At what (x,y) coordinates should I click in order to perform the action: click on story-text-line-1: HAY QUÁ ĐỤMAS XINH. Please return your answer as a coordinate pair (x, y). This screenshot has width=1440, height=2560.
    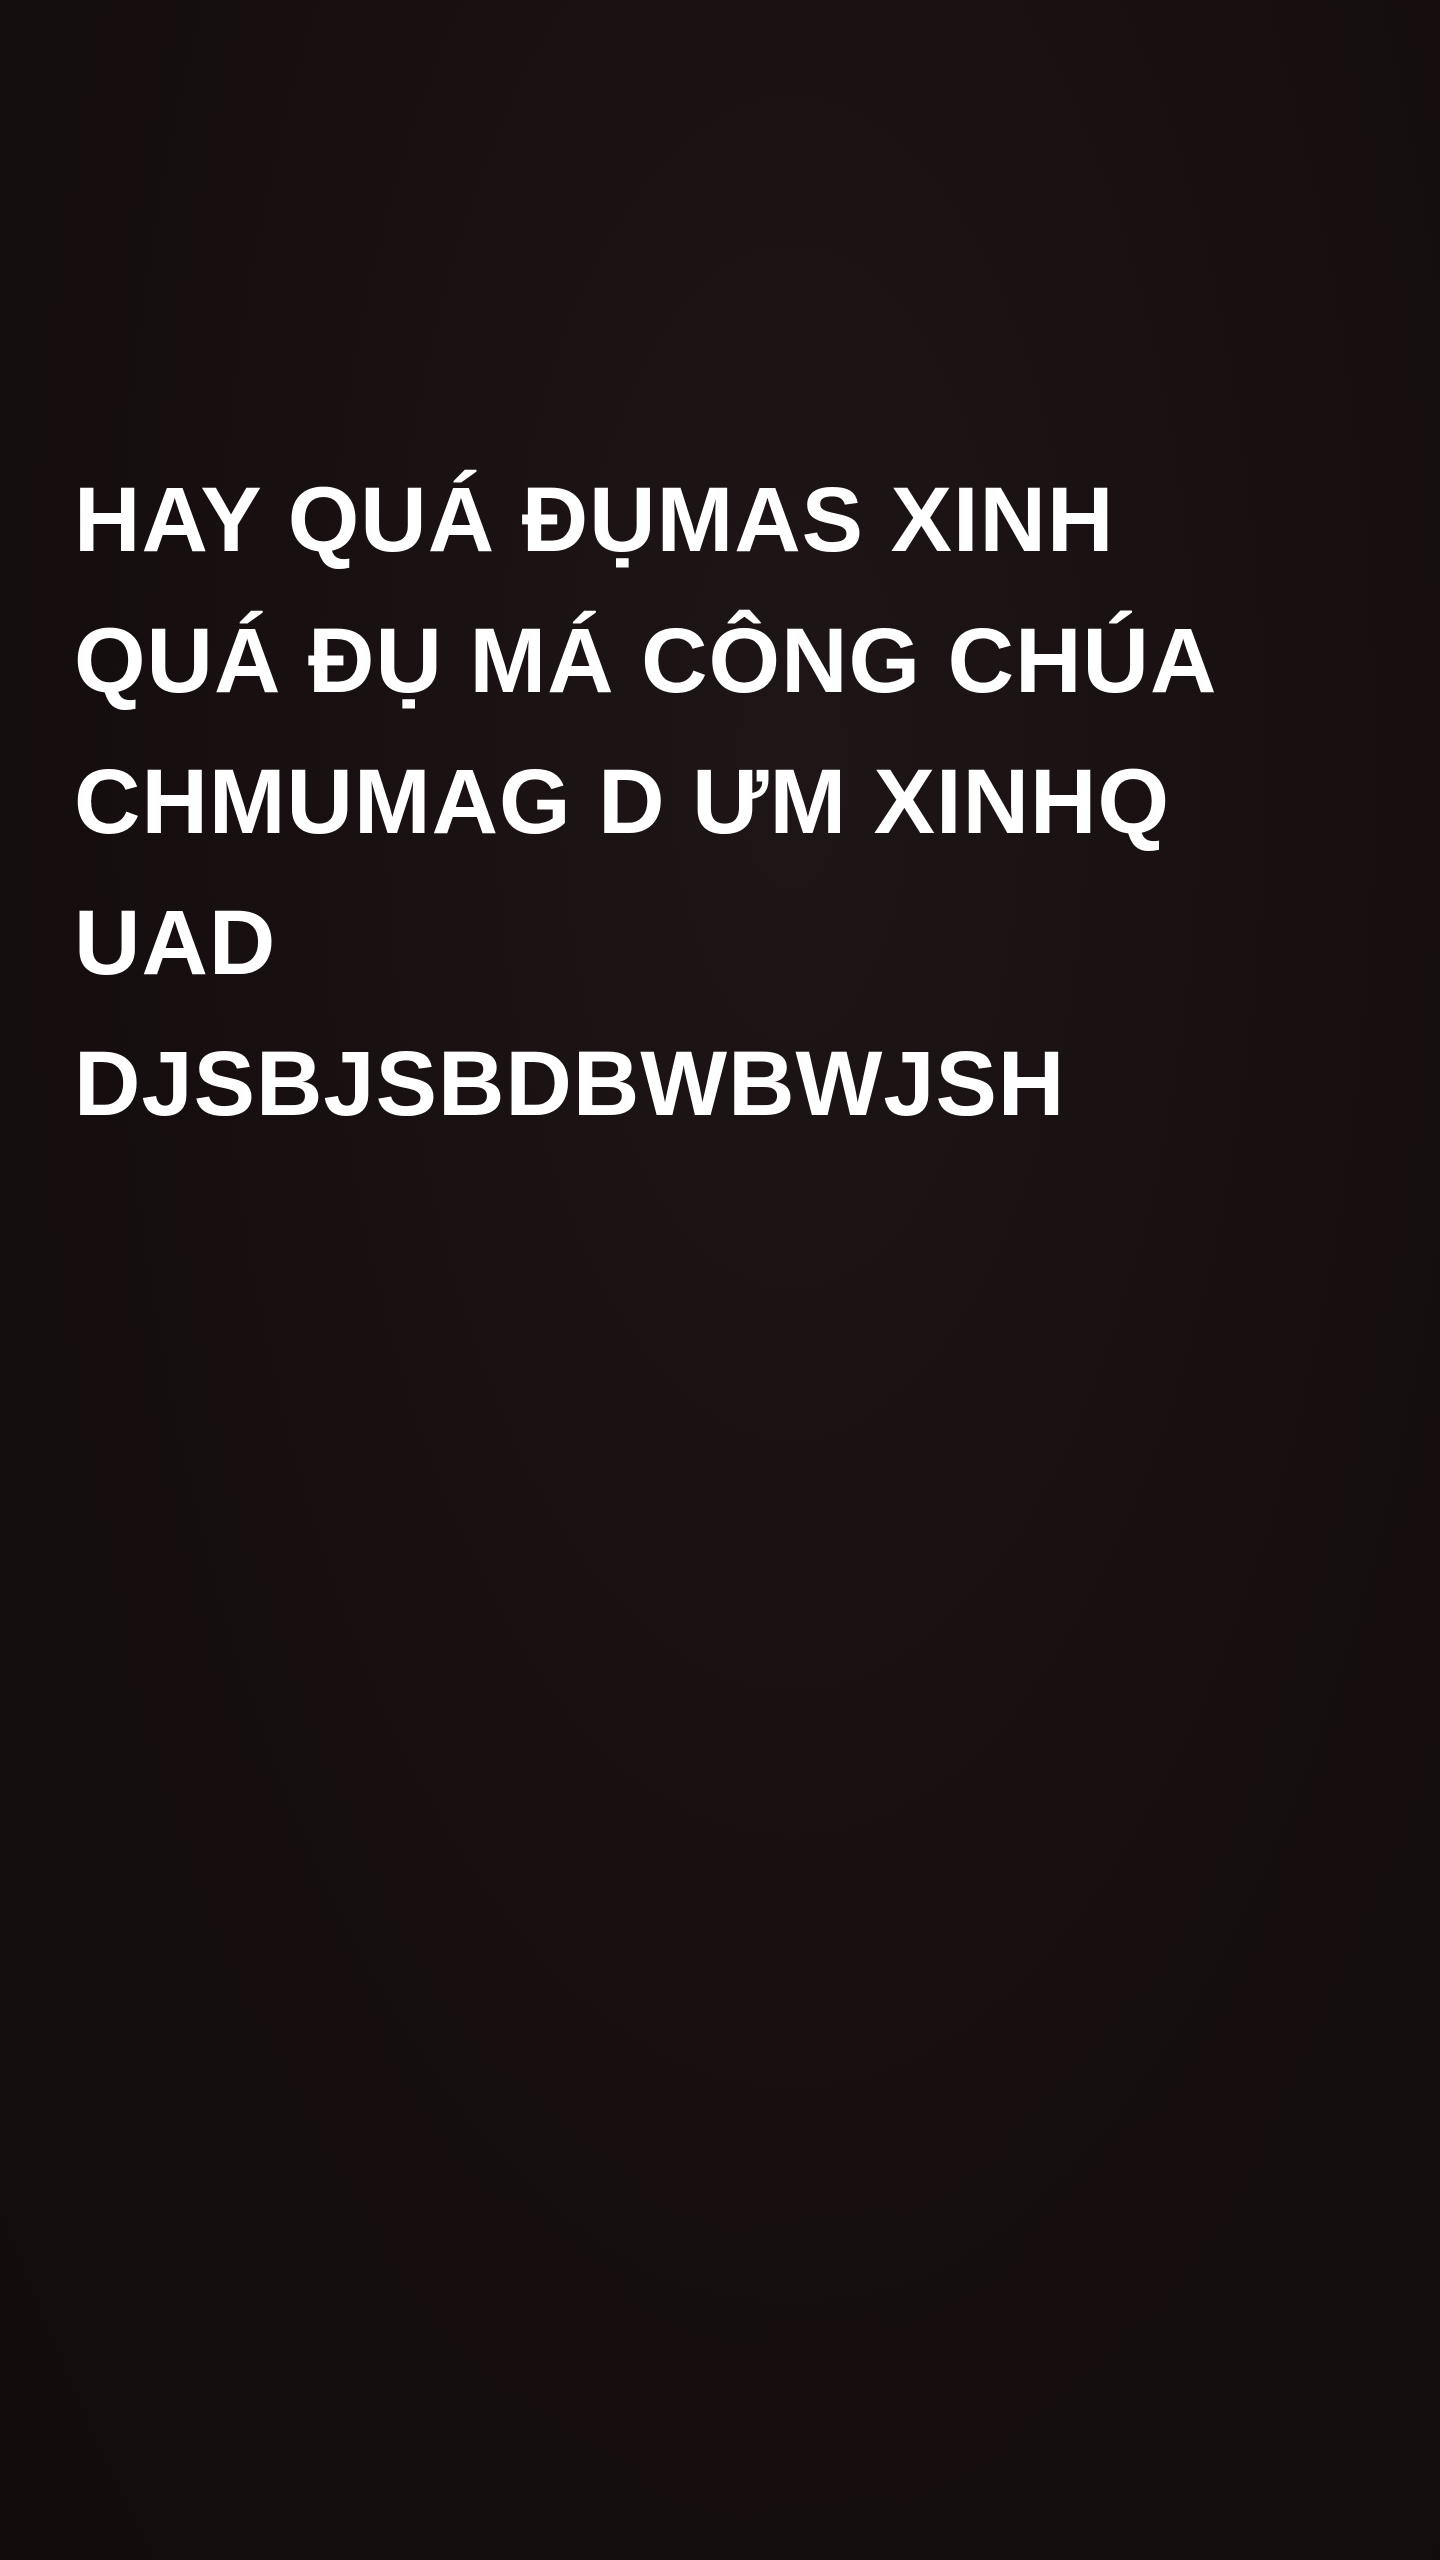
    Looking at the image, I should click on (594, 520).